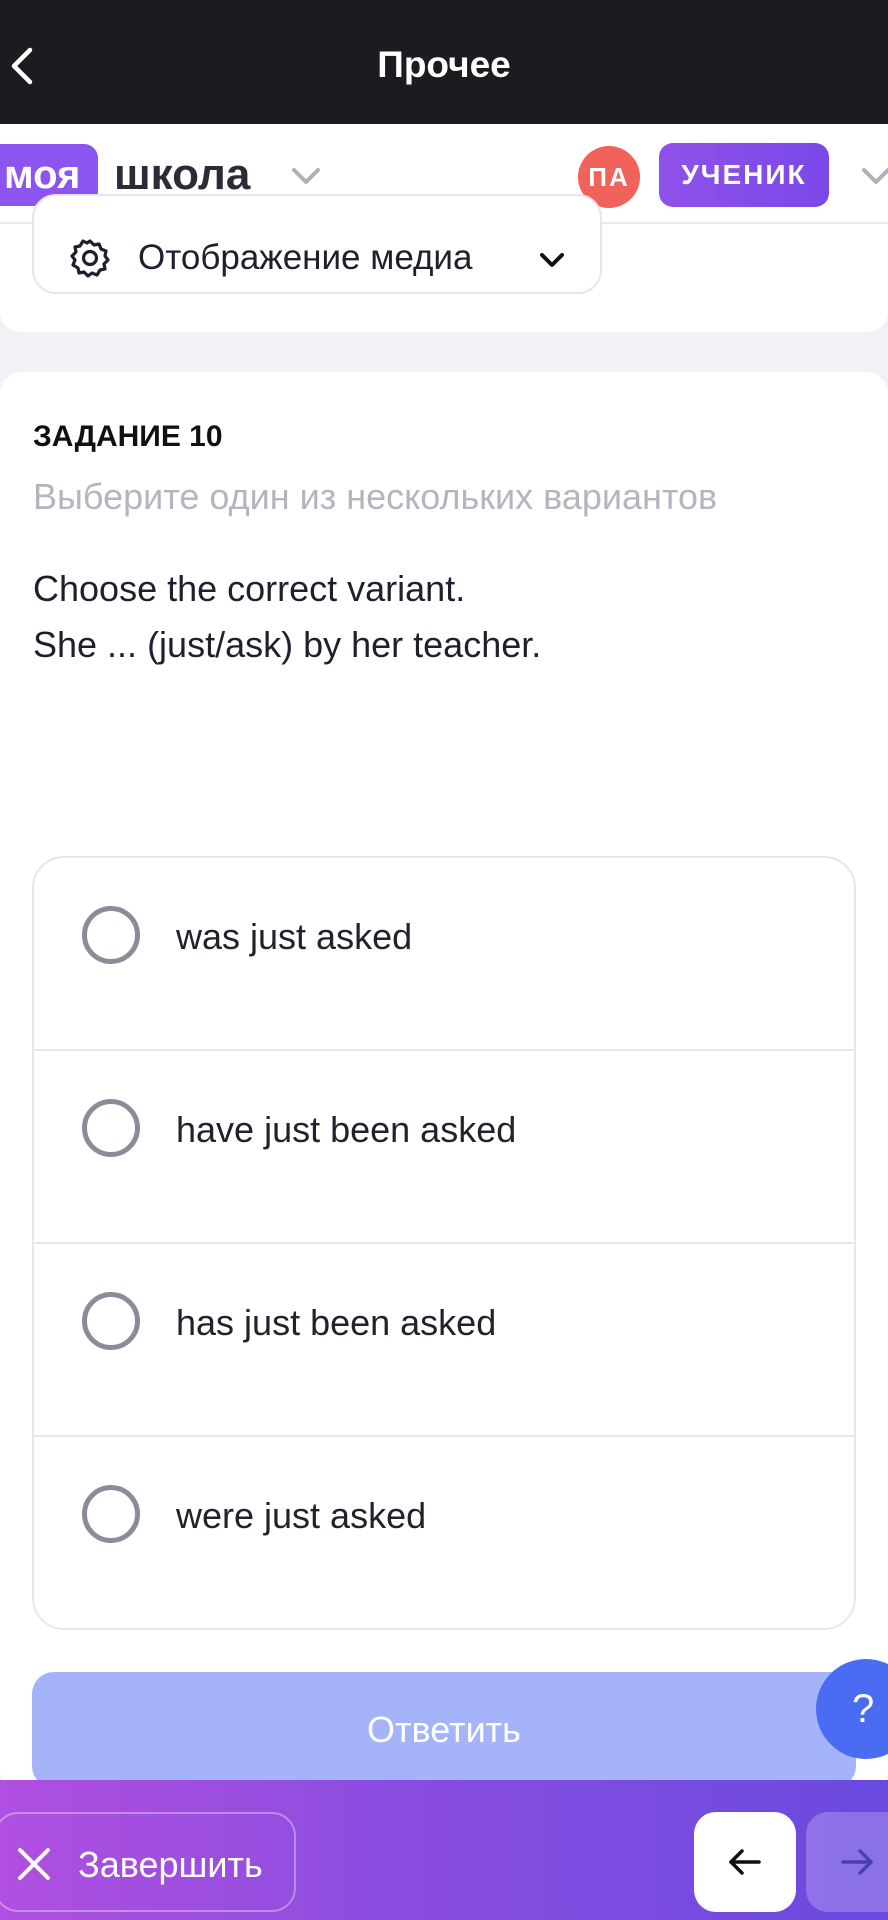  Describe the element at coordinates (128, 436) in the screenshot. I see `task-title: ЗАДАНИЕ 10` at that location.